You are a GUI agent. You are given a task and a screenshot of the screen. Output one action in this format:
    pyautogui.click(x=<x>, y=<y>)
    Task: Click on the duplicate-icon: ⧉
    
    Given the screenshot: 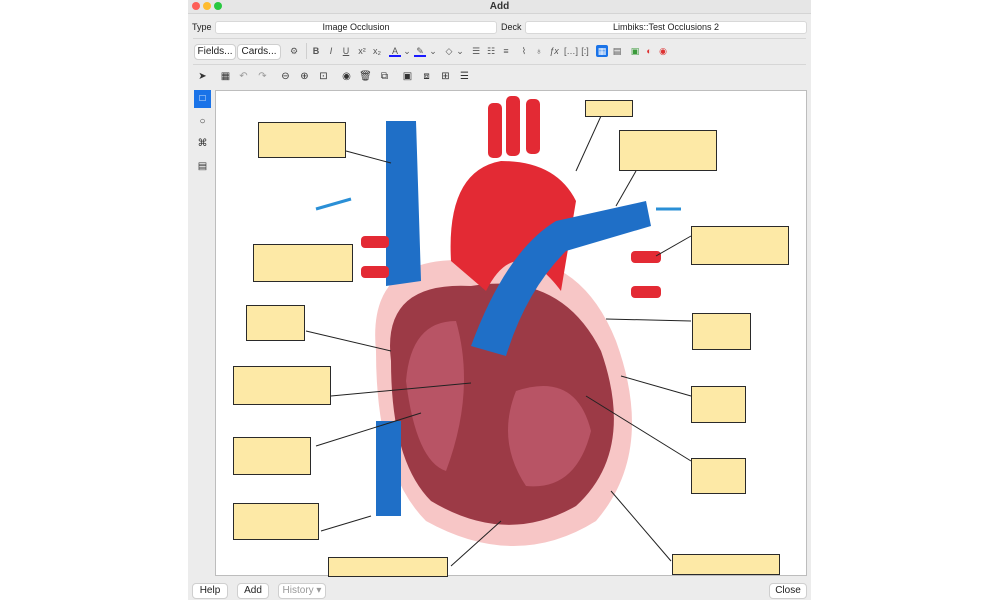 What is the action you would take?
    pyautogui.click(x=384, y=76)
    